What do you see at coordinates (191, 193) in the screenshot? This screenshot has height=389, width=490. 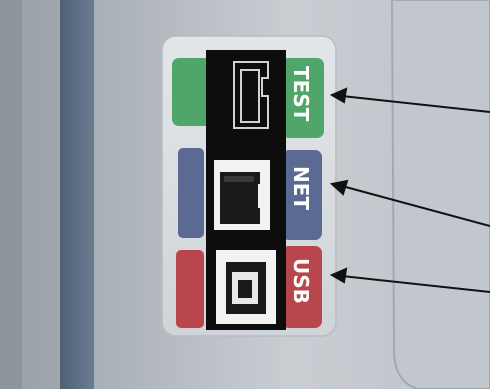 I see `net-color-block` at bounding box center [191, 193].